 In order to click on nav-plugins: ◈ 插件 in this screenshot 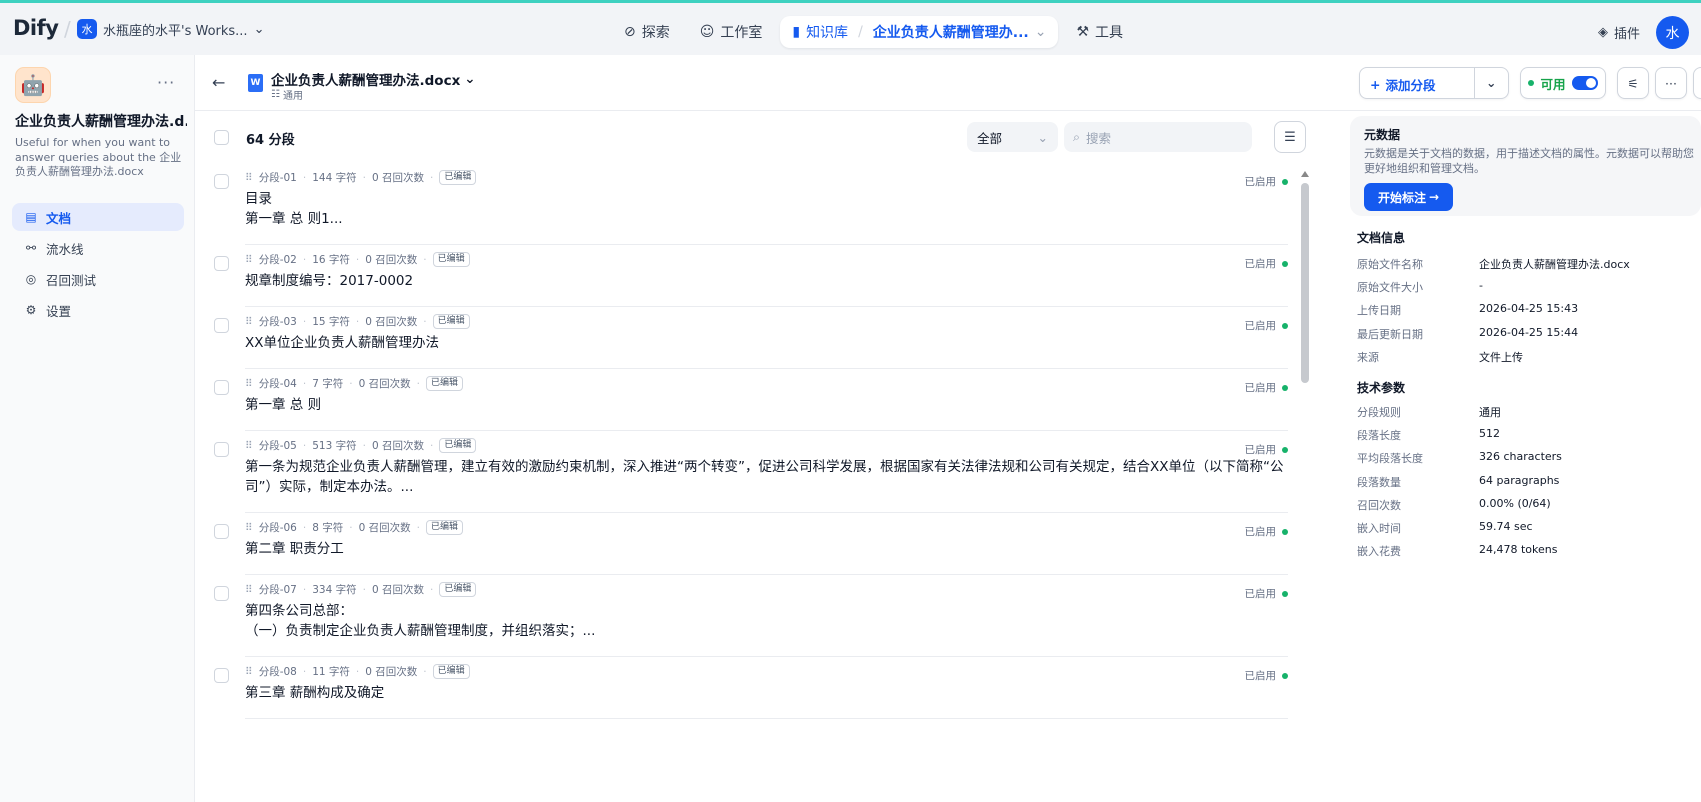, I will do `click(1619, 32)`.